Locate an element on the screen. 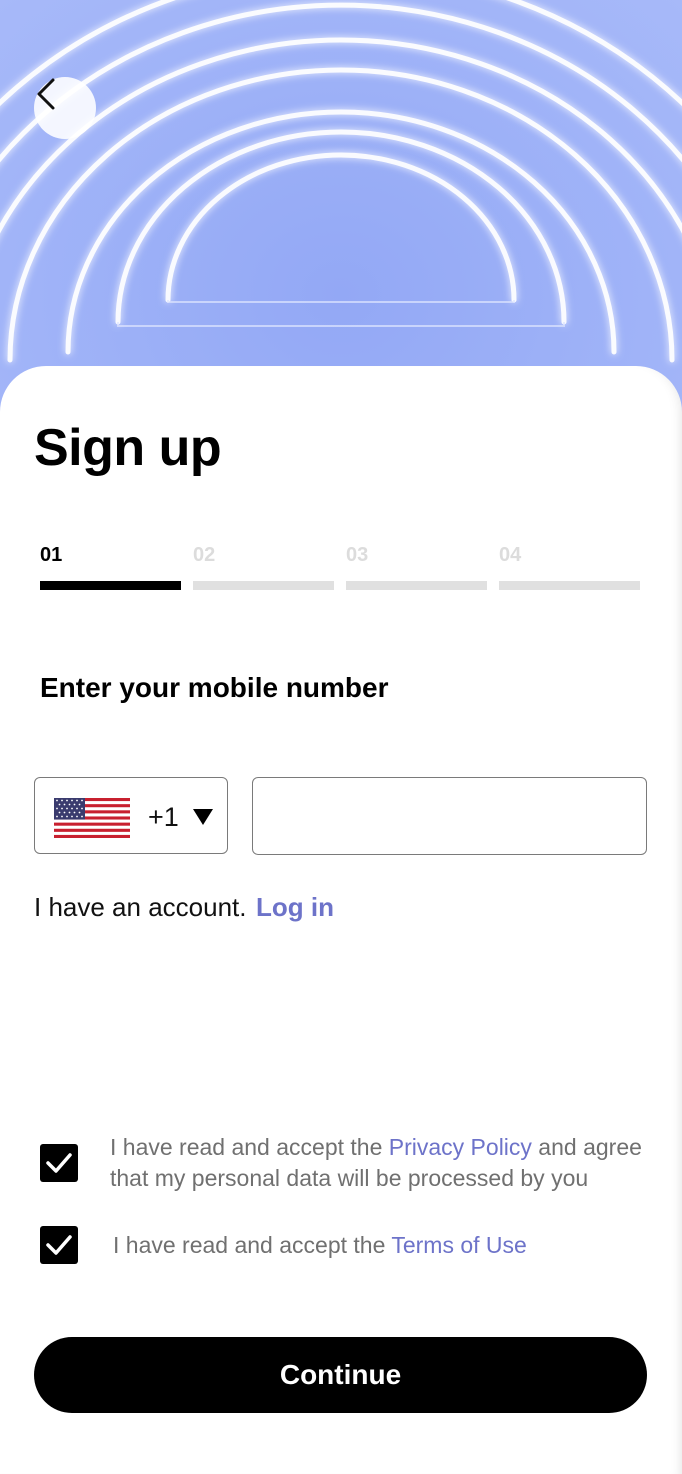  dial-code: +1 is located at coordinates (163, 817).